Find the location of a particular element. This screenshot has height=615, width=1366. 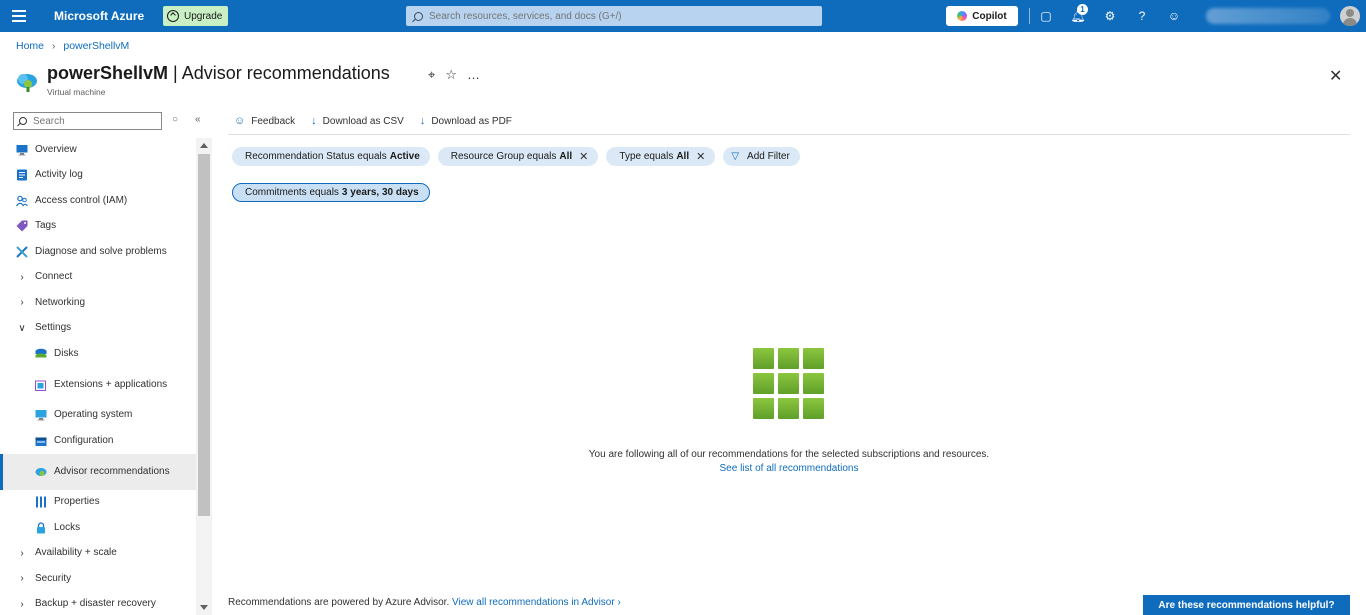

sidebar-item-advisor-recommendations: Advisor recommendations is located at coordinates (98, 471).